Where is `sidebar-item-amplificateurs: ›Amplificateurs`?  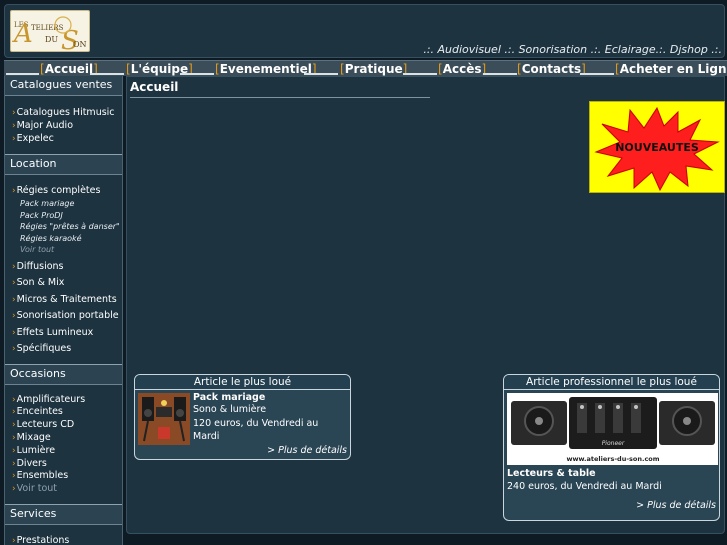
sidebar-item-amplificateurs: ›Amplificateurs is located at coordinates (67, 400).